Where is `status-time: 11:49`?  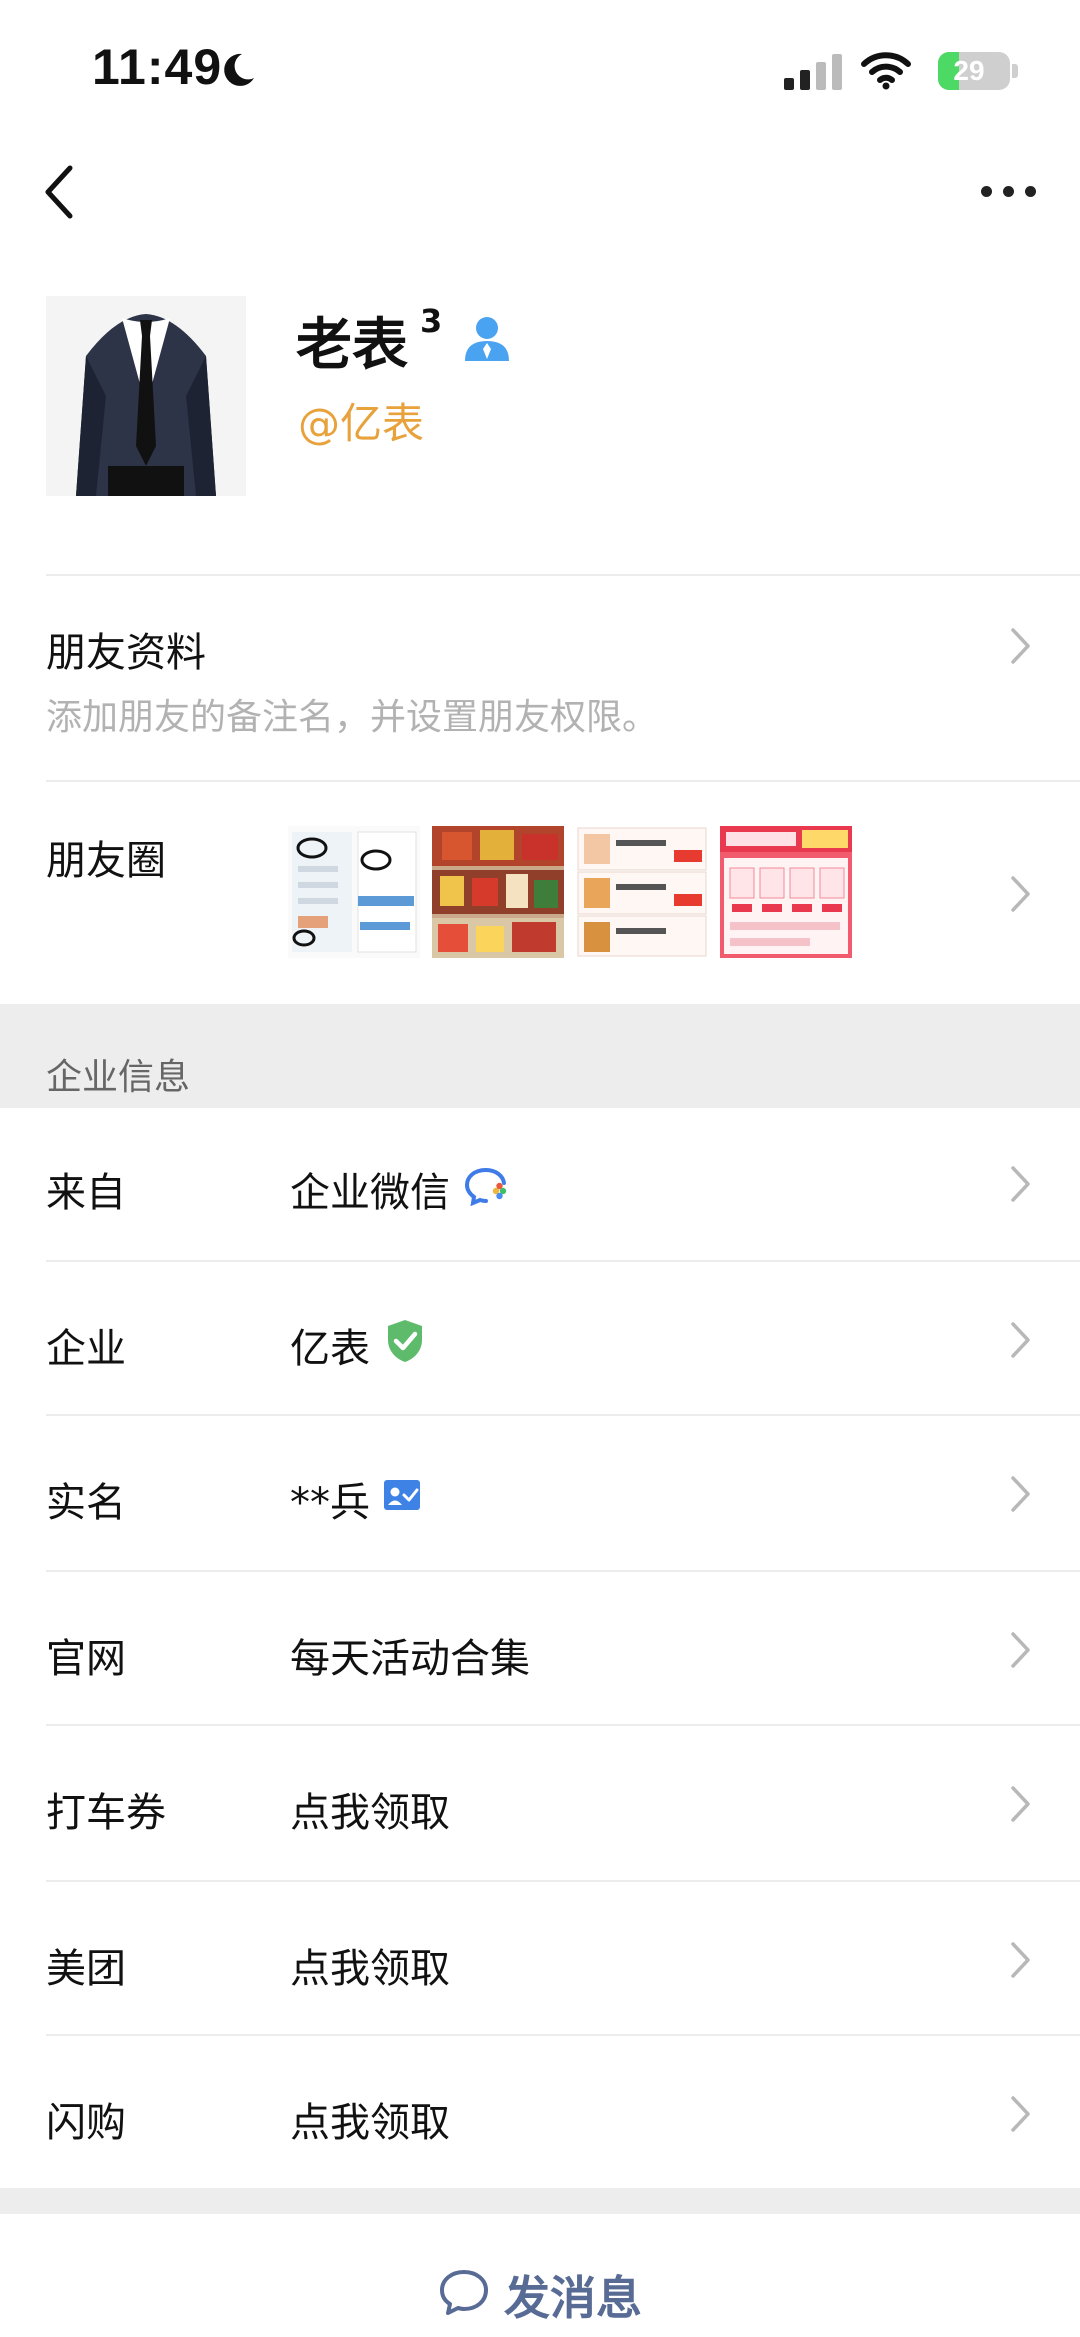 status-time: 11:49 is located at coordinates (157, 67).